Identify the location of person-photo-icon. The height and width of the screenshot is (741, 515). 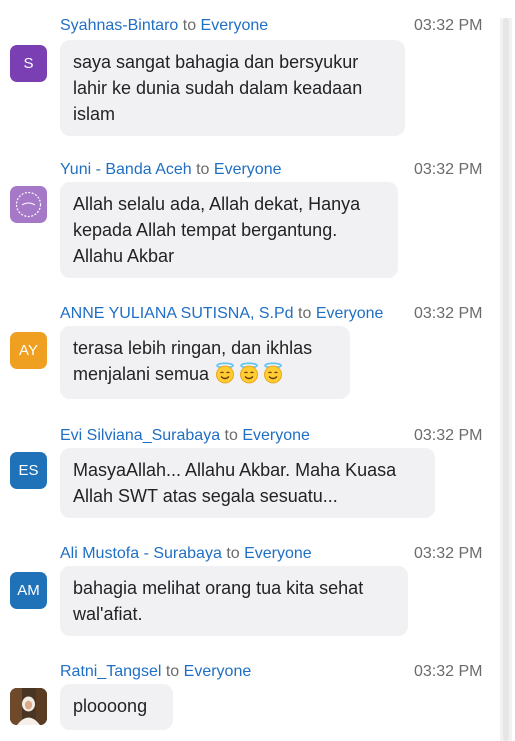
(28, 706).